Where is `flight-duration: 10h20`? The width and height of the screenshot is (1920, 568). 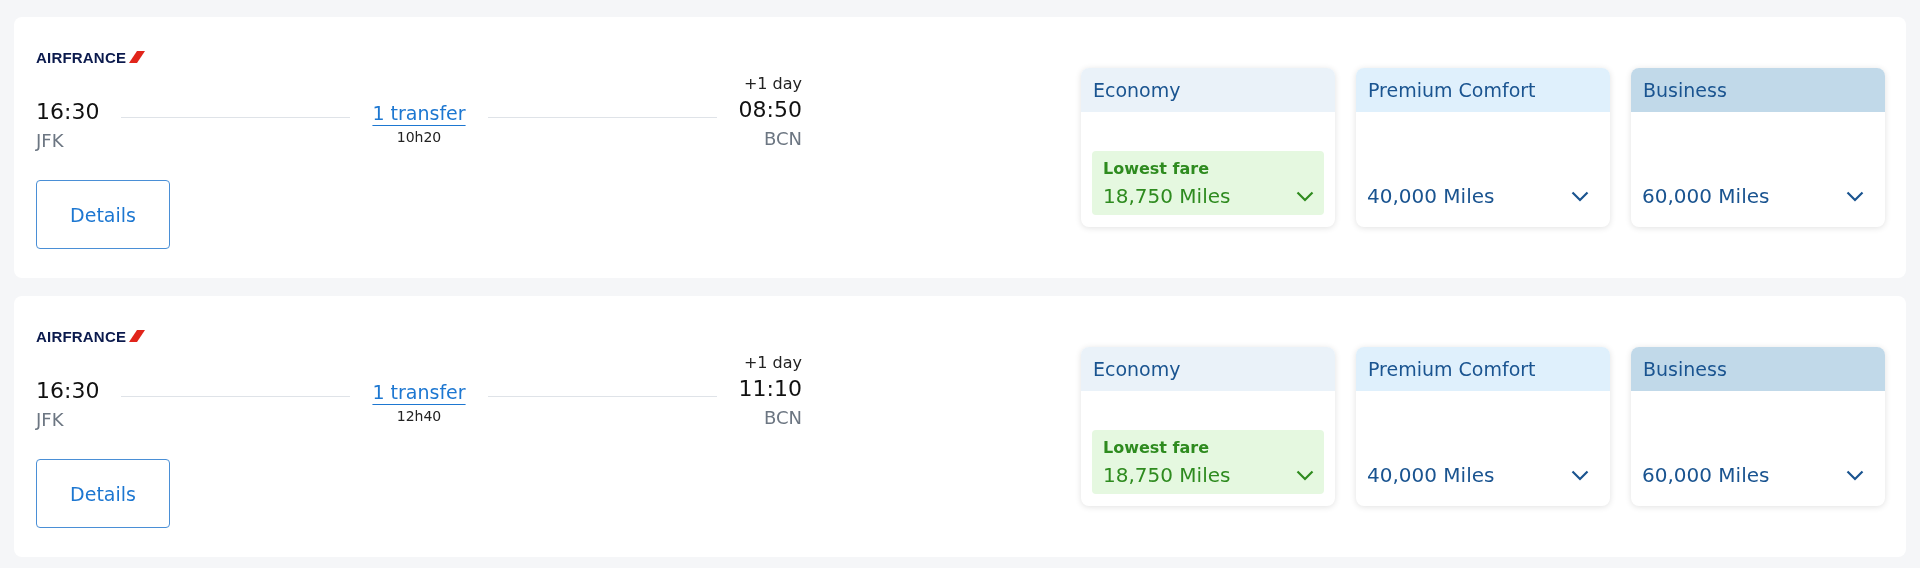 flight-duration: 10h20 is located at coordinates (419, 137).